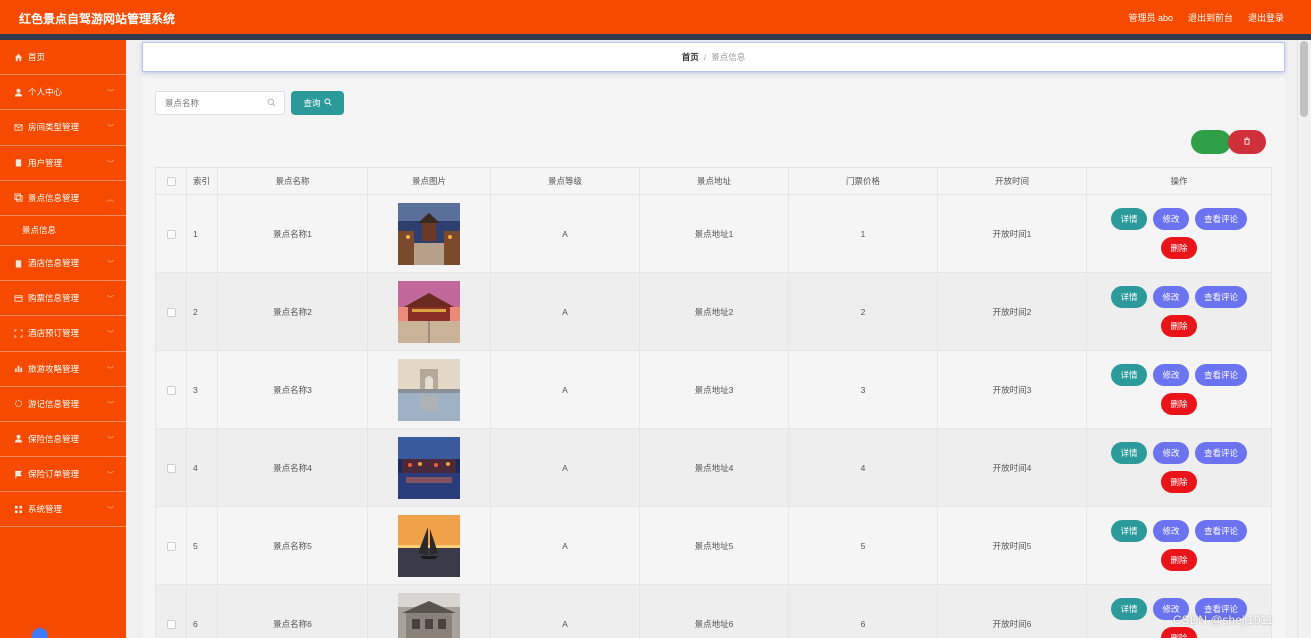  Describe the element at coordinates (1210, 17) in the screenshot. I see `back-to-front-link: 退出到前台` at that location.